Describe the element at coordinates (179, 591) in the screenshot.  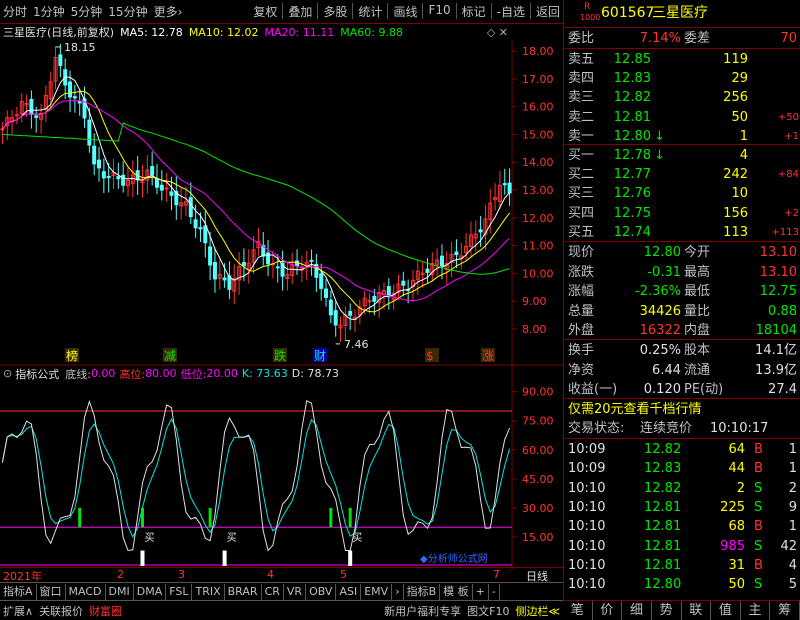
I see `indicator-tab: FSL` at that location.